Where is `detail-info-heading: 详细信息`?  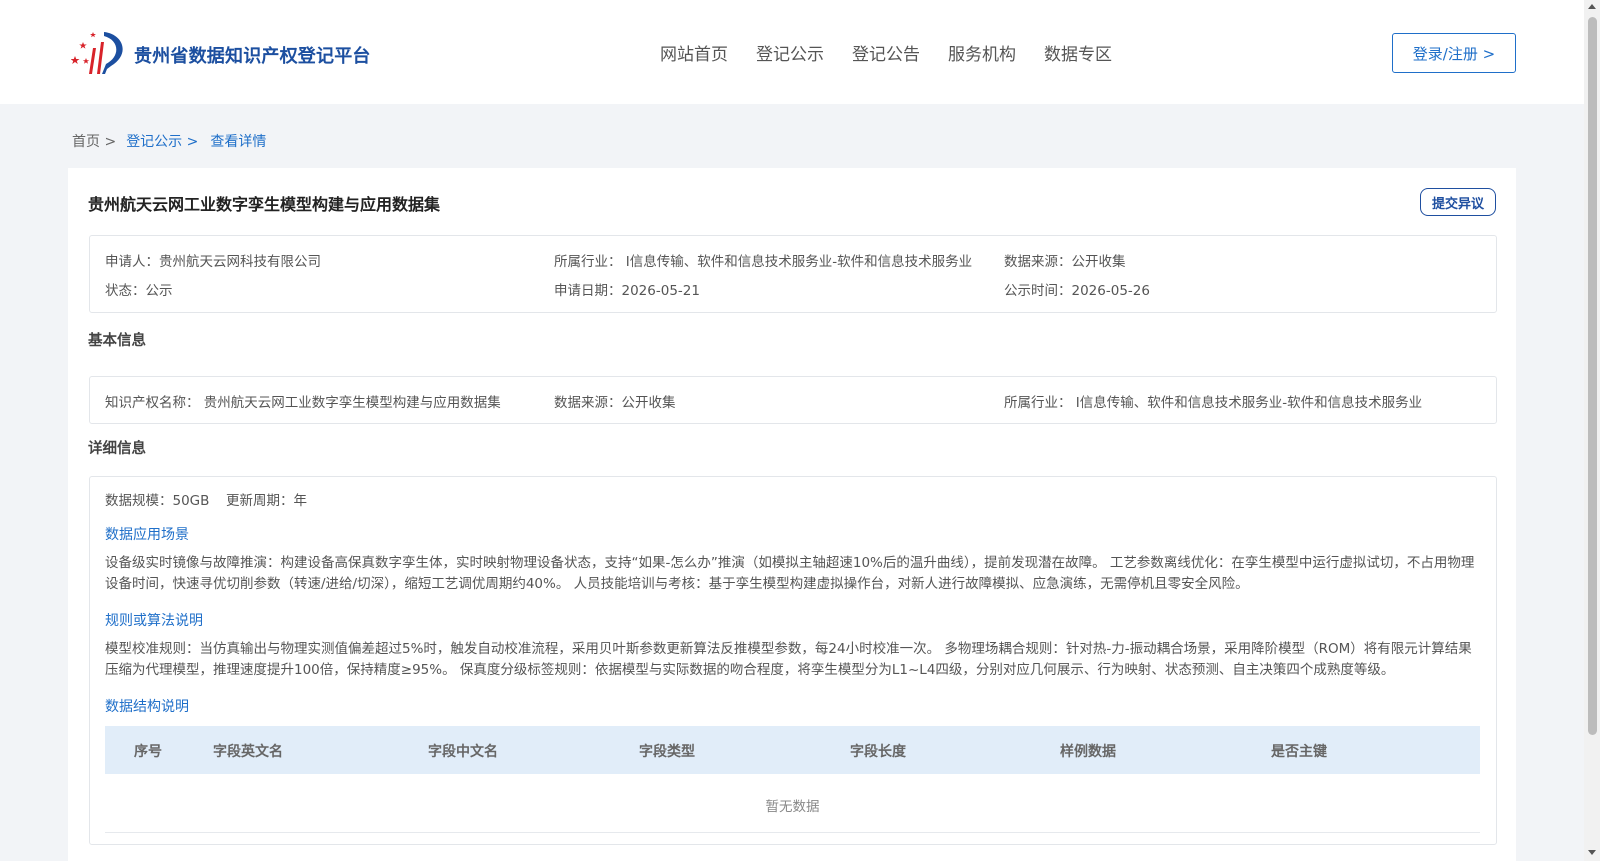
detail-info-heading: 详细信息 is located at coordinates (117, 449).